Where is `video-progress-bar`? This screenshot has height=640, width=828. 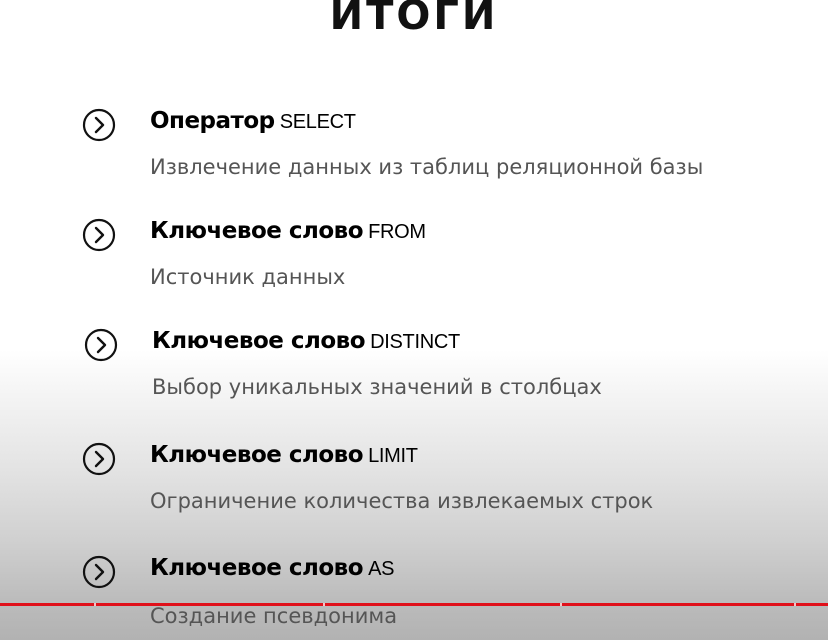 video-progress-bar is located at coordinates (414, 604).